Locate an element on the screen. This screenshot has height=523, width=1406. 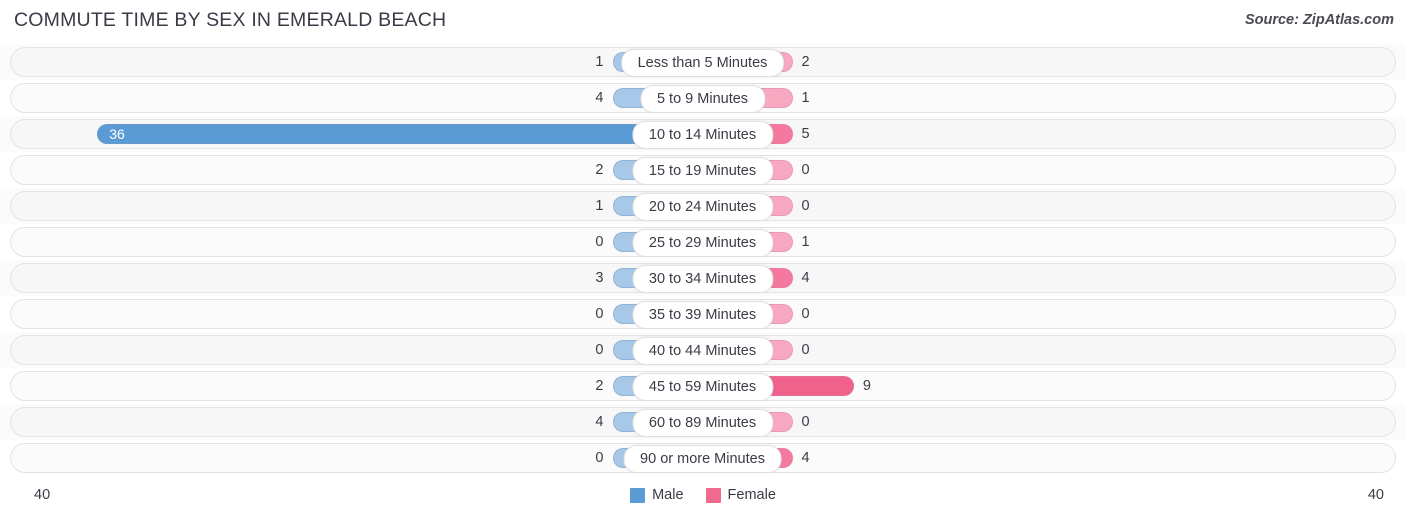
row-bars: 2 9 45 to 59 Minutes is located at coordinates (703, 387).